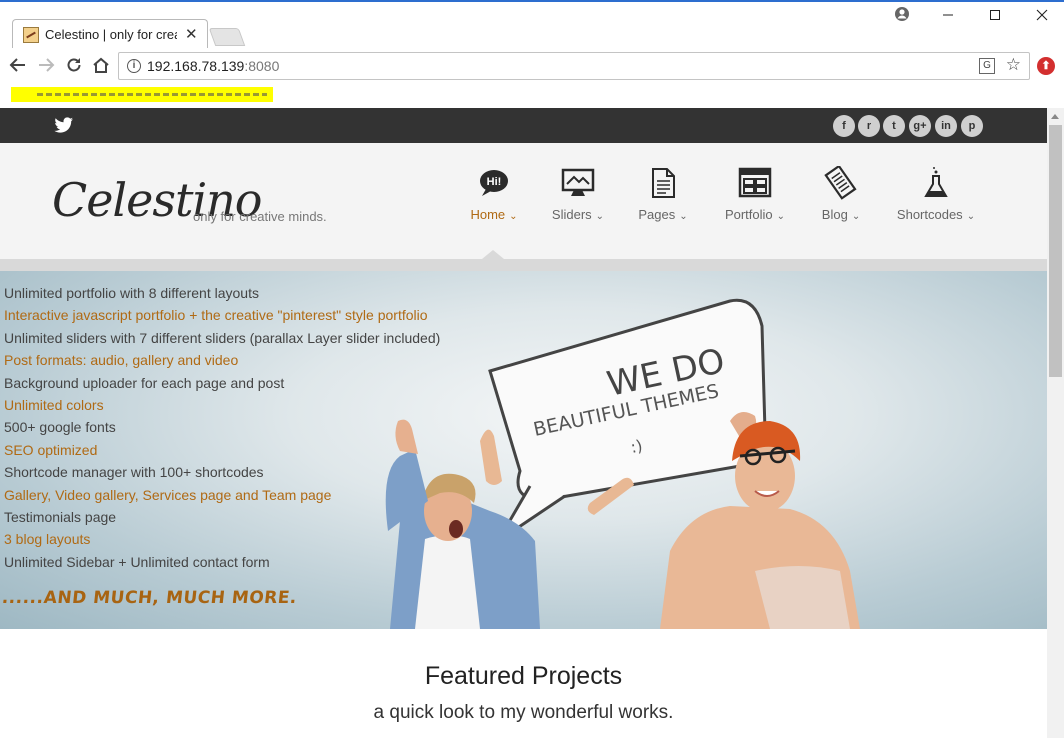 This screenshot has height=738, width=1064. Describe the element at coordinates (1042, 16) in the screenshot. I see `close-window-button` at that location.